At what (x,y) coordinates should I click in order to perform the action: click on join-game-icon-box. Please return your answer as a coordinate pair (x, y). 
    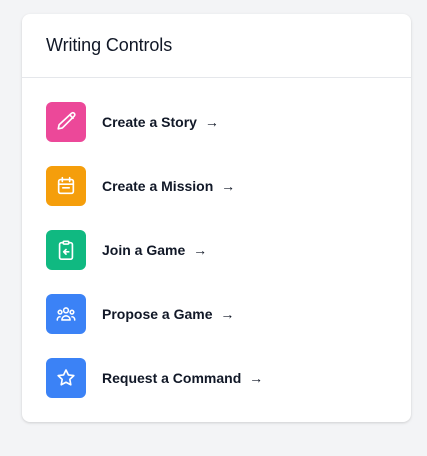
    Looking at the image, I should click on (66, 250).